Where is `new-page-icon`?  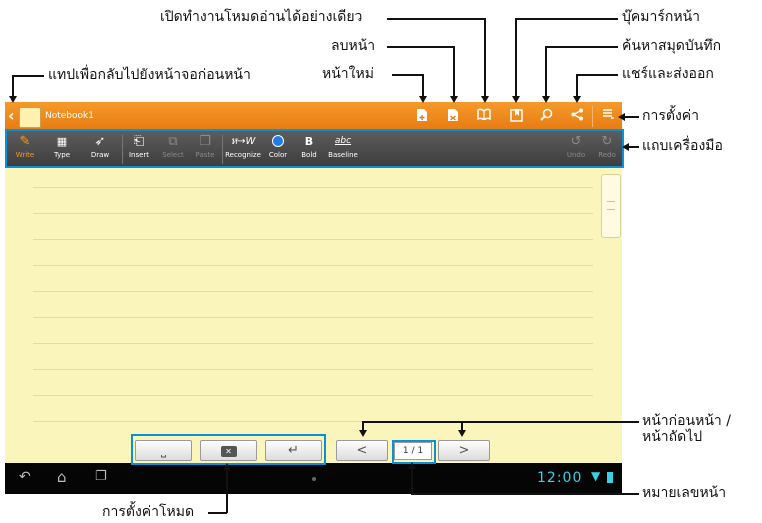 new-page-icon is located at coordinates (422, 117).